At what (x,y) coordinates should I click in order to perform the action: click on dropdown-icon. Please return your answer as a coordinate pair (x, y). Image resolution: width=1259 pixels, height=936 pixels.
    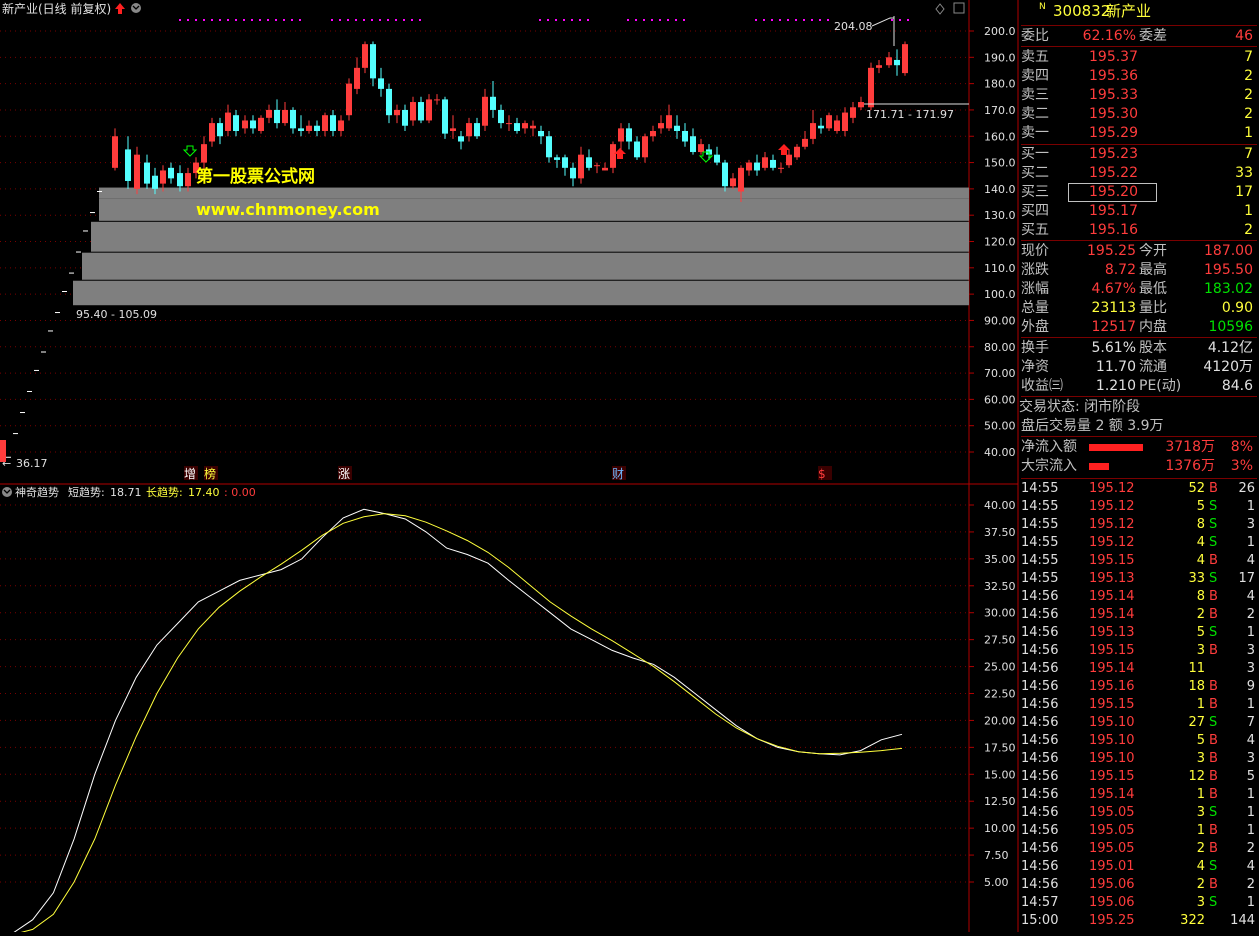
    Looking at the image, I should click on (136, 8).